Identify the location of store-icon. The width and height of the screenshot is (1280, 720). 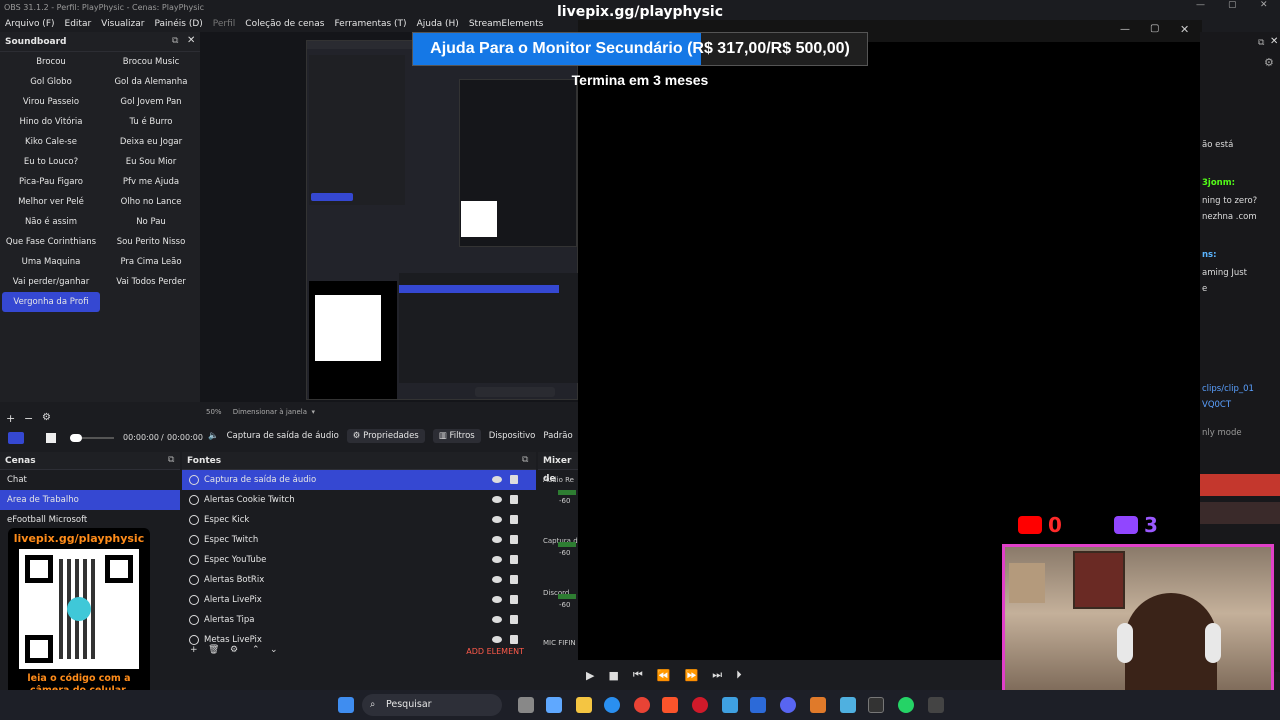
(730, 705).